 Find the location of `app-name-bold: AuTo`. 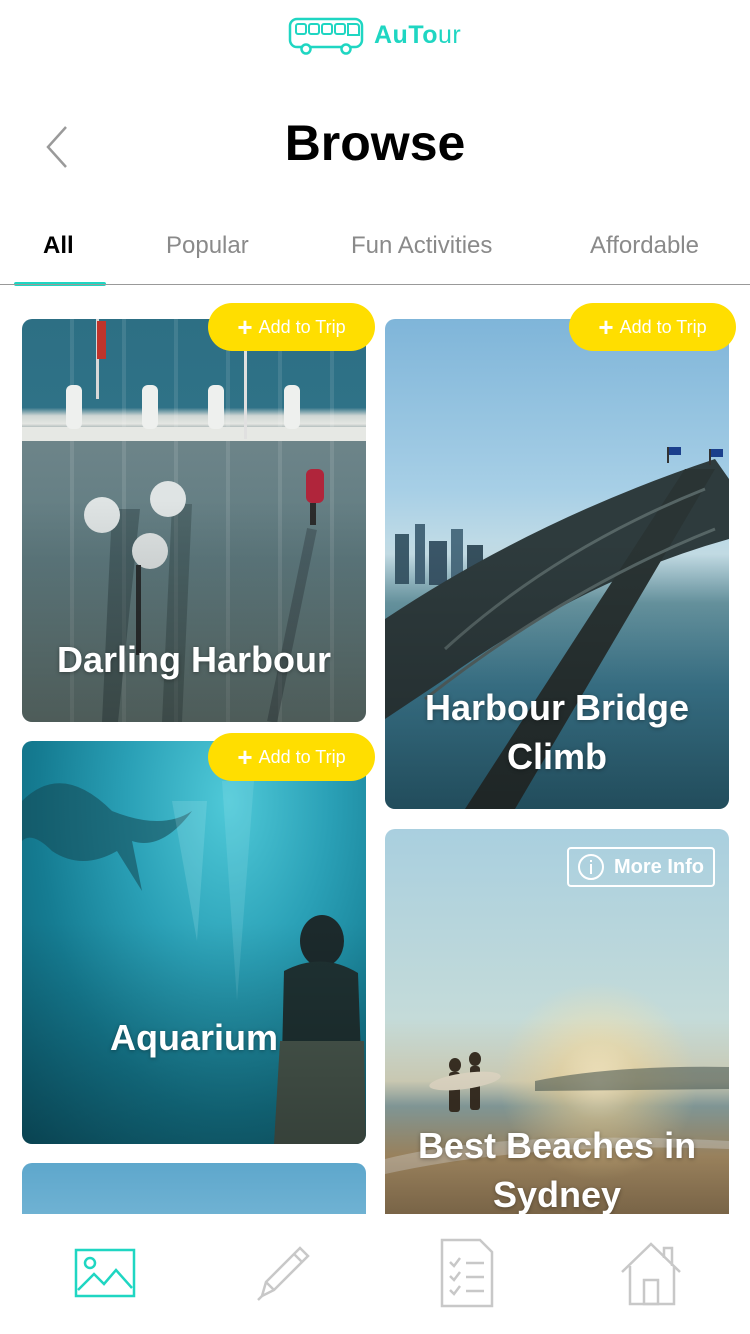

app-name-bold: AuTo is located at coordinates (406, 35).